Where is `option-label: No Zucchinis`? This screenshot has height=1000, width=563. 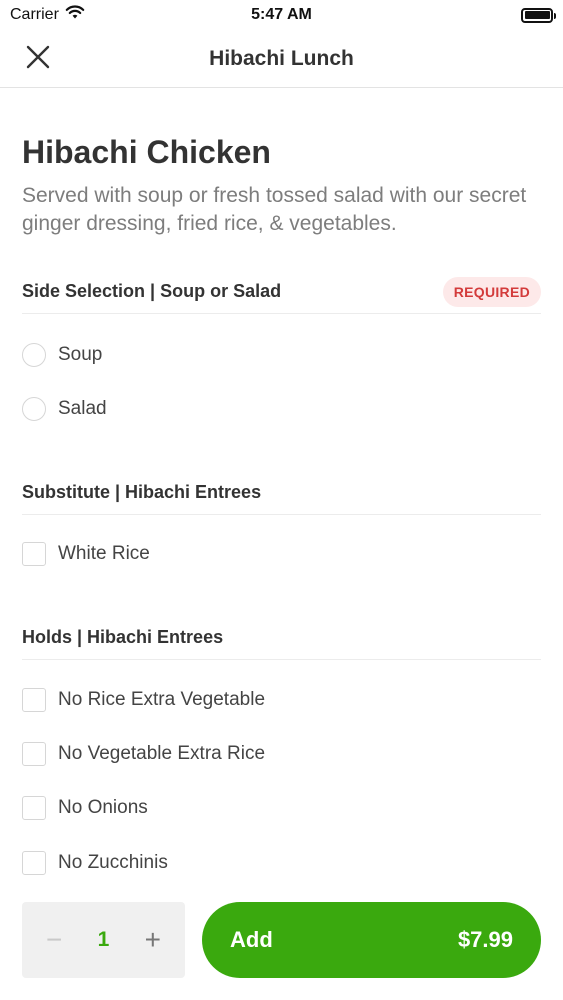
option-label: No Zucchinis is located at coordinates (113, 862).